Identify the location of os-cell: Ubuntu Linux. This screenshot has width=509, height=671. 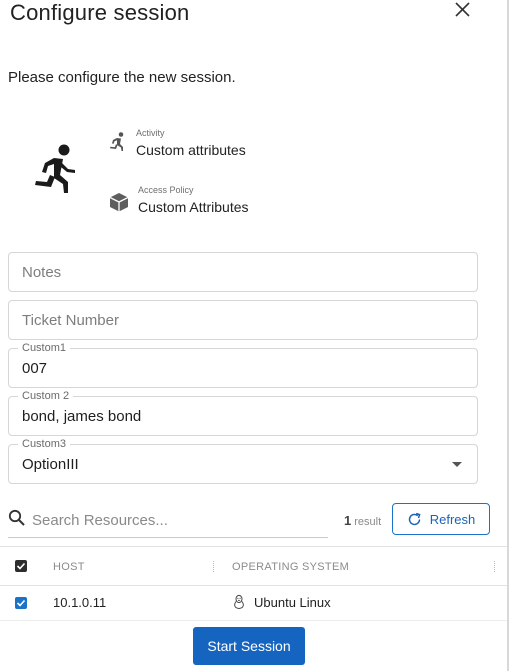
(281, 602).